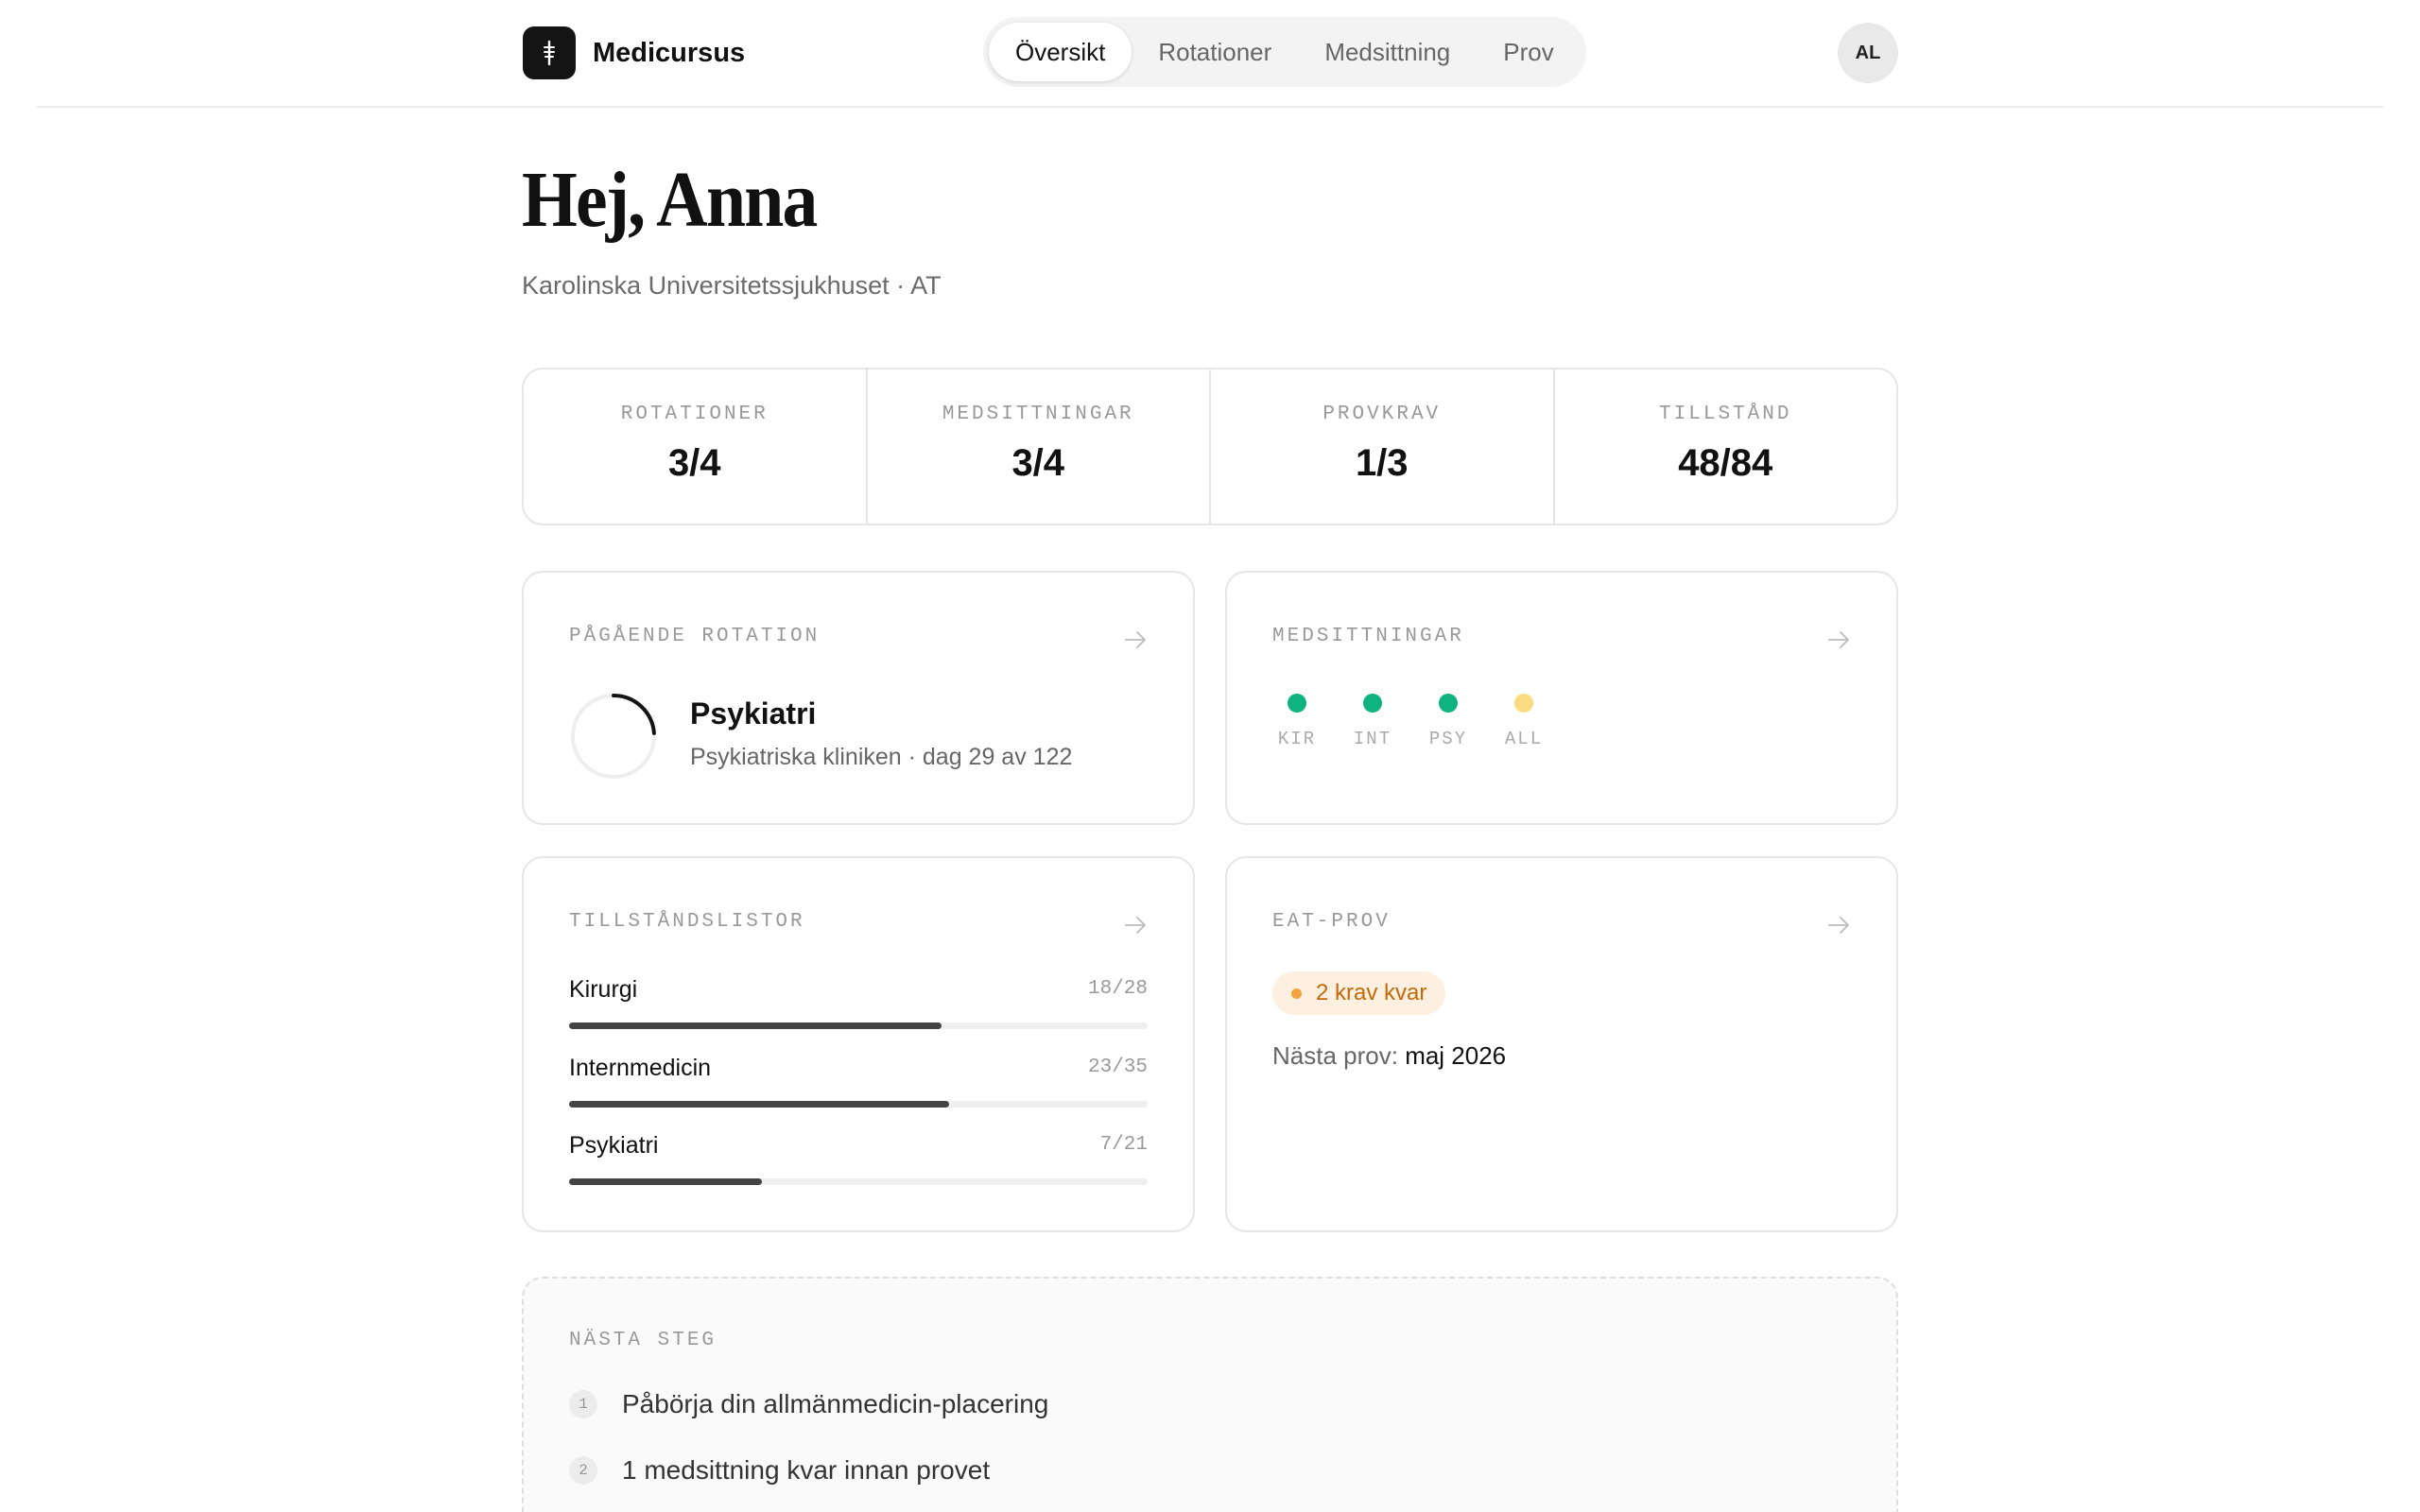  Describe the element at coordinates (858, 1002) in the screenshot. I see `tillstand-row-kirurgi: Kirurgi 18/28` at that location.